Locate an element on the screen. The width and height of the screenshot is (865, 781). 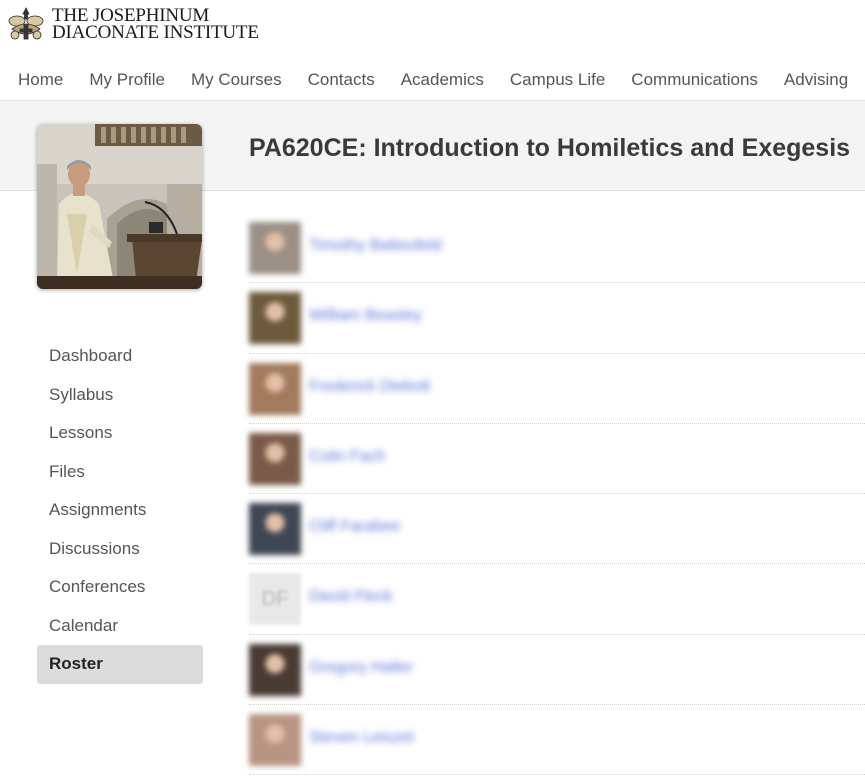
priest-at-lectern-image is located at coordinates (119, 206).